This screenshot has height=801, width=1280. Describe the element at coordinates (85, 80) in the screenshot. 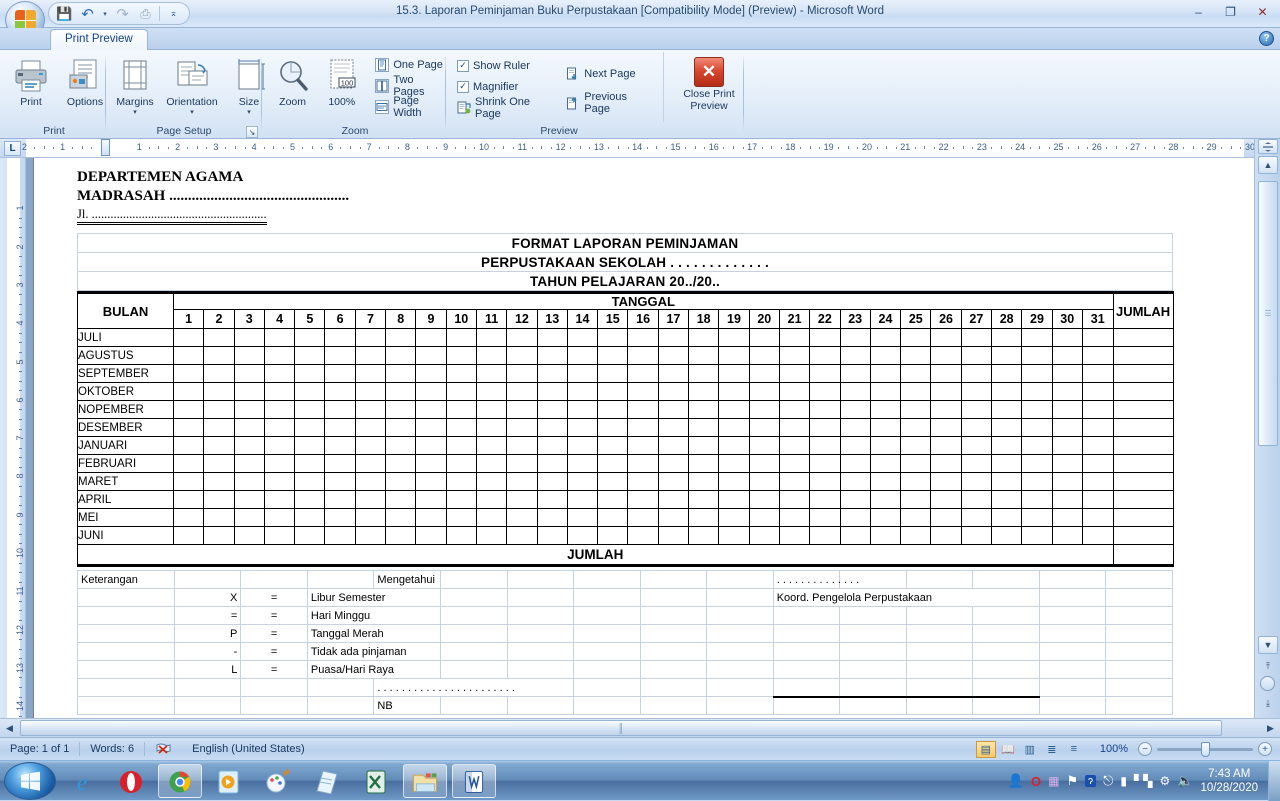

I see `options-button: Options` at that location.